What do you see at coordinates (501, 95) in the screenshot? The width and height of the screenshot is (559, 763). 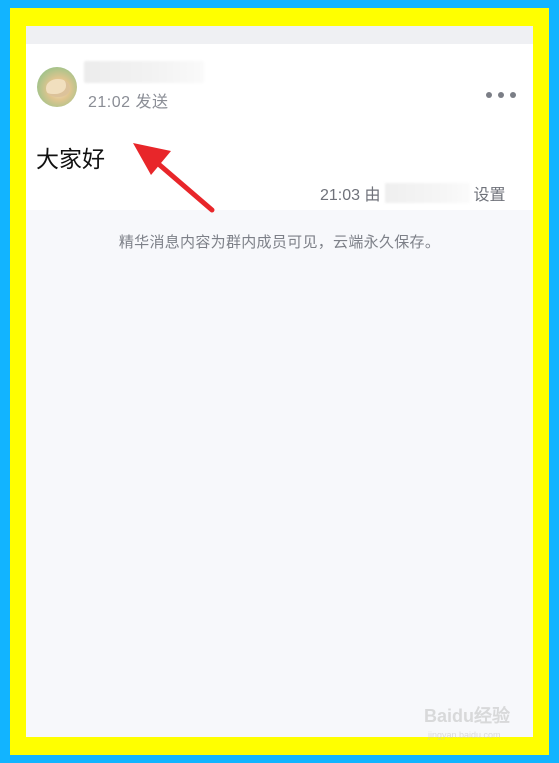 I see `more-dots-icon` at bounding box center [501, 95].